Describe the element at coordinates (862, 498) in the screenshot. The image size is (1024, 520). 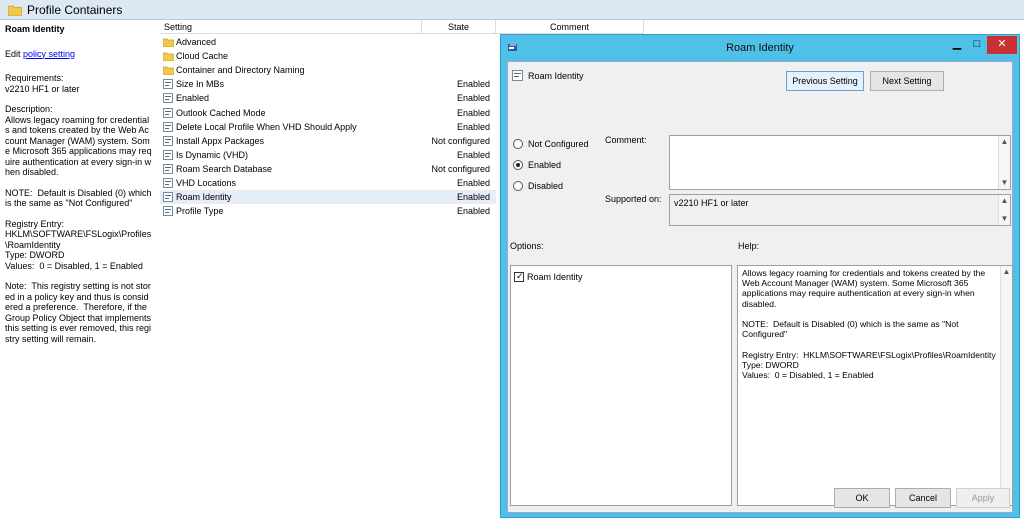
I see `ok-button: OK` at that location.